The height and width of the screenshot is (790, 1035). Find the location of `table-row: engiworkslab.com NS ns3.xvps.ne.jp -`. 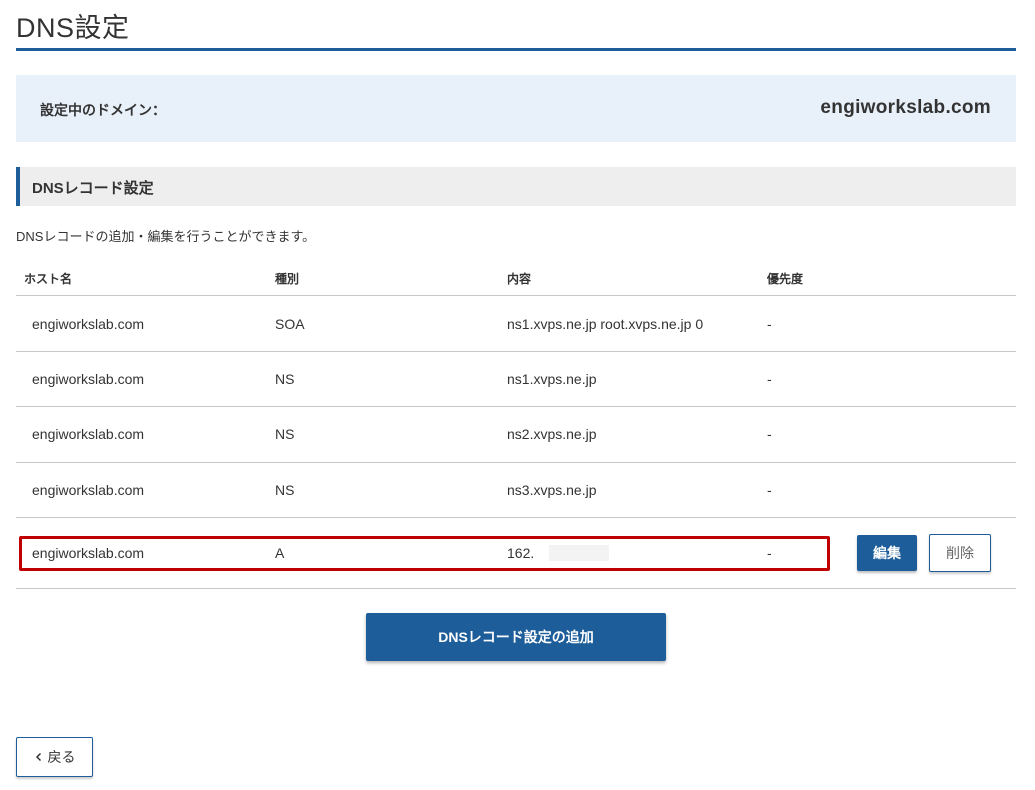

table-row: engiworkslab.com NS ns3.xvps.ne.jp - is located at coordinates (516, 490).